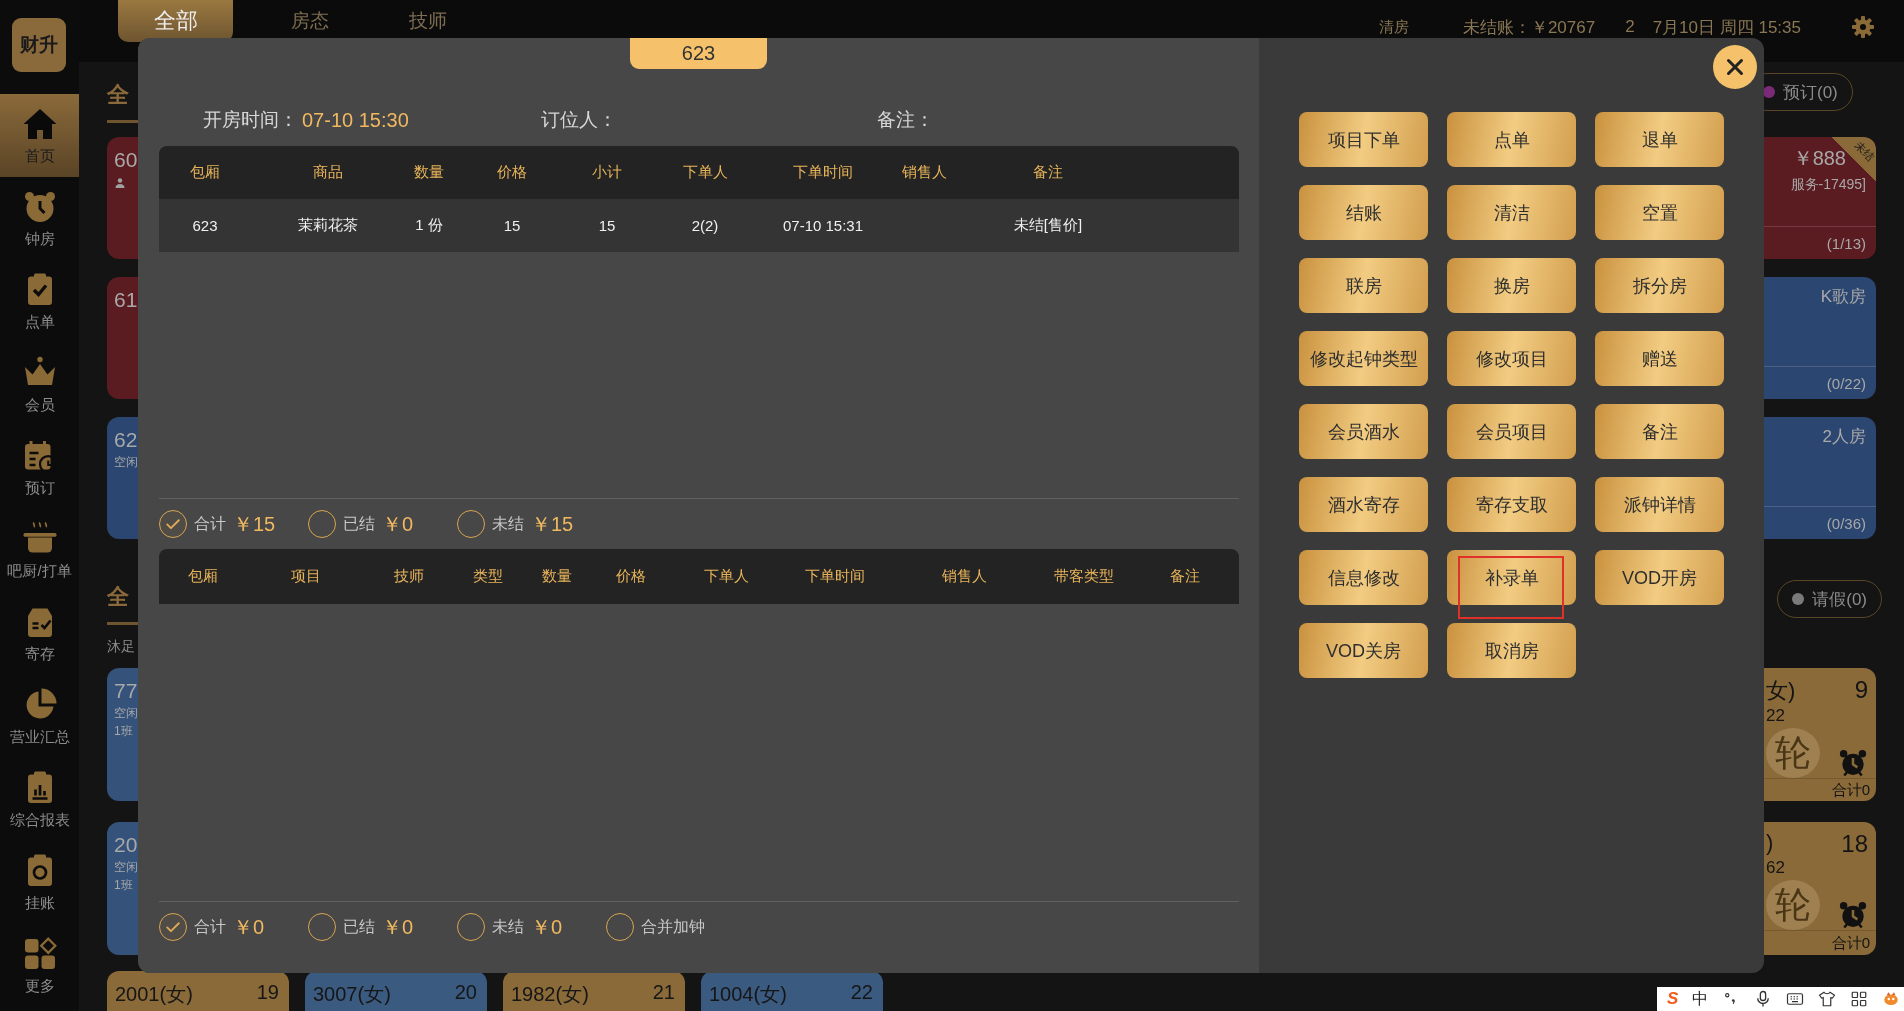 This screenshot has width=1904, height=1011. Describe the element at coordinates (705, 225) in the screenshot. I see `table-cell-text: 2(2)` at that location.